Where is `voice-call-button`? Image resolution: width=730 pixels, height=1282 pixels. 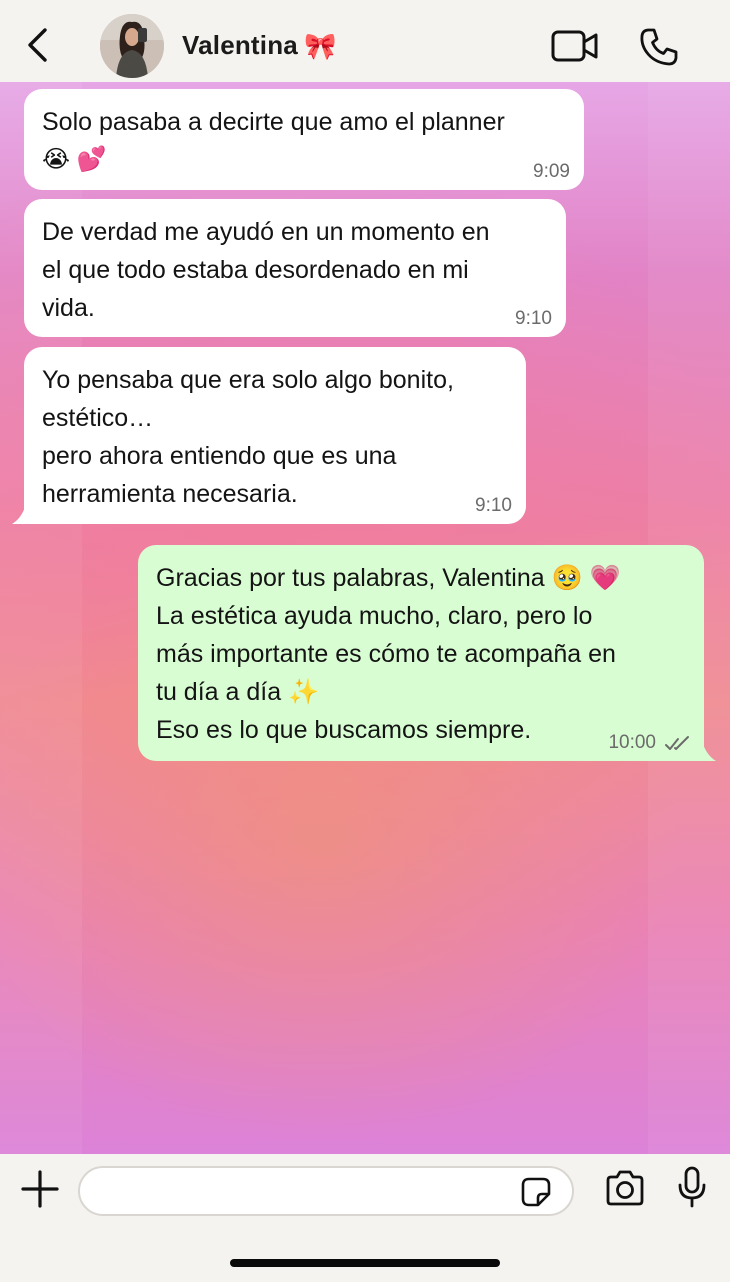 voice-call-button is located at coordinates (659, 47).